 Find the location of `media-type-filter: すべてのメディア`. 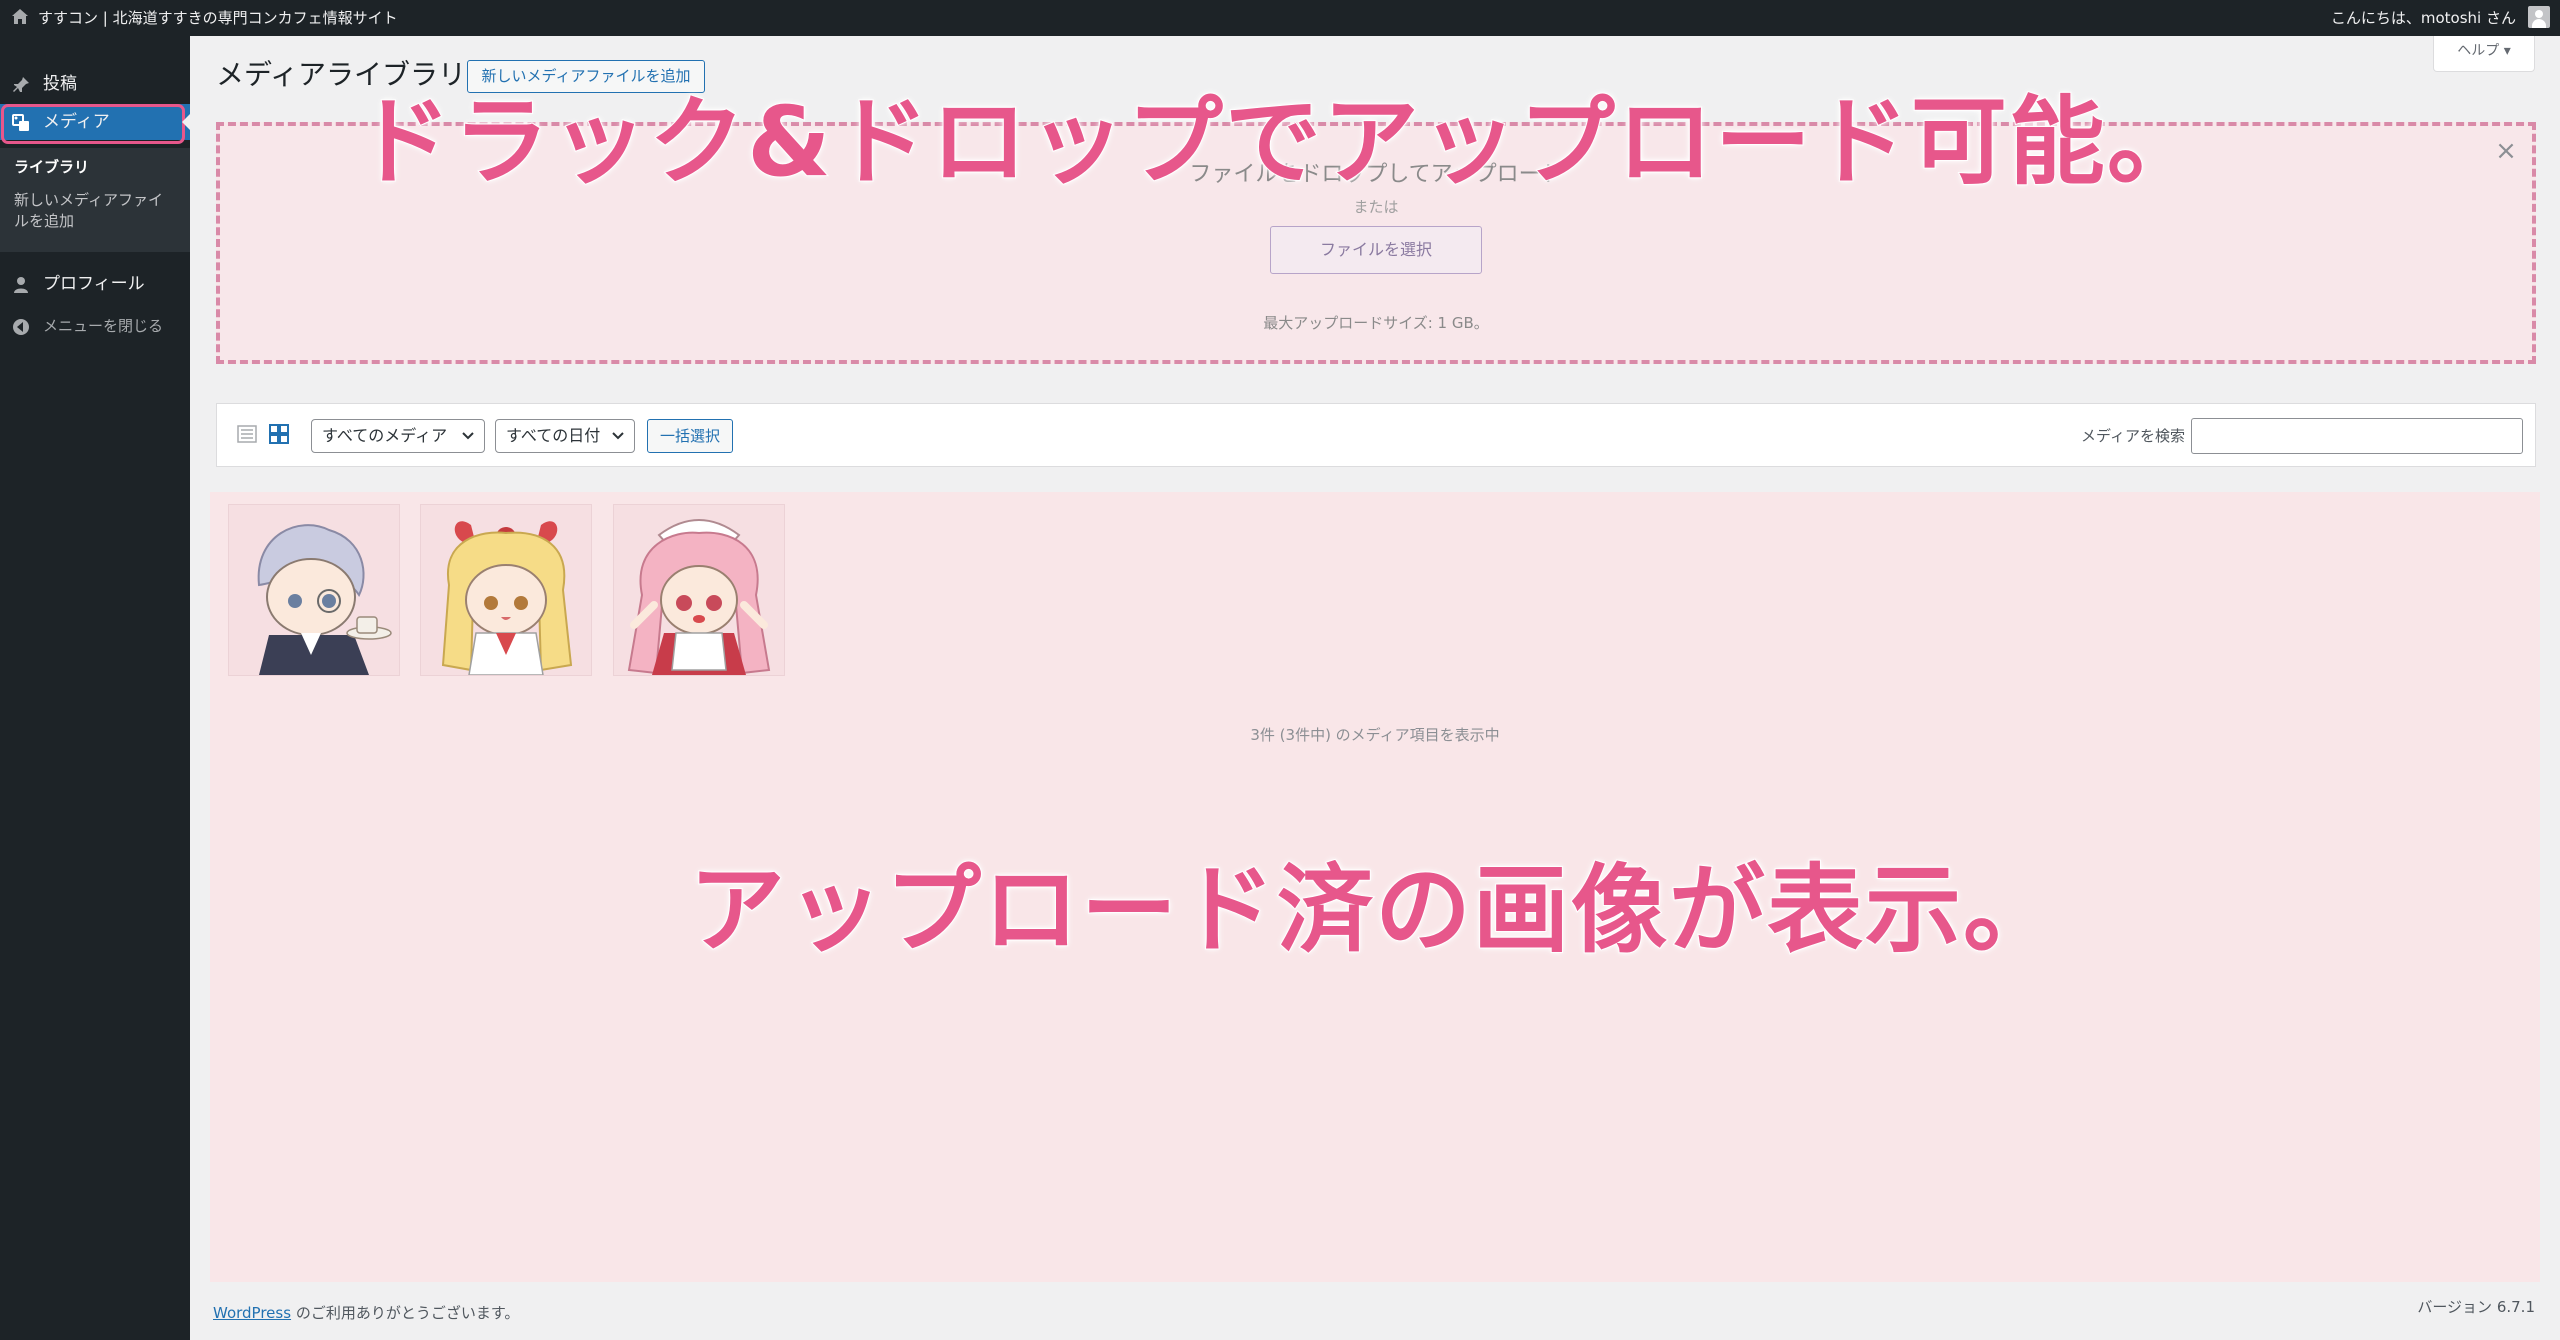

media-type-filter: すべてのメディア is located at coordinates (398, 436).